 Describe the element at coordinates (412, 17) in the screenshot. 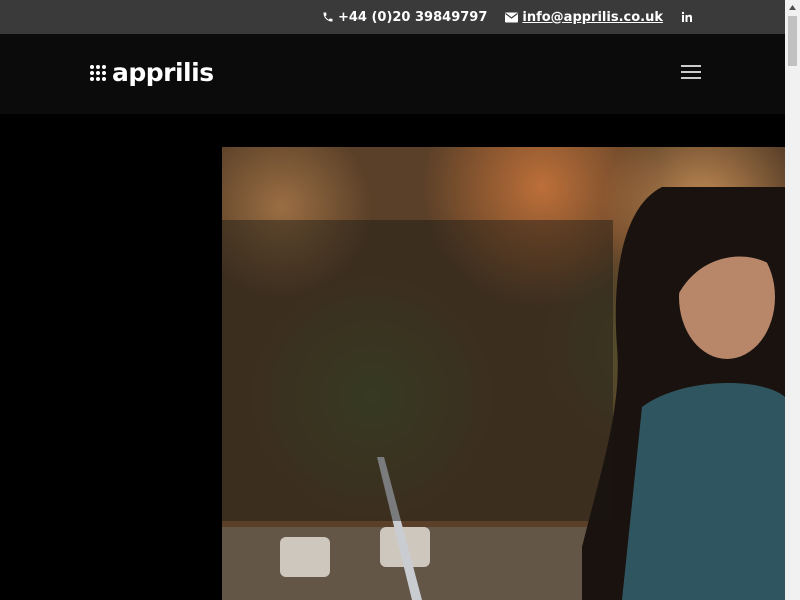

I see `phone-number: +44 (0)20 39849797` at that location.